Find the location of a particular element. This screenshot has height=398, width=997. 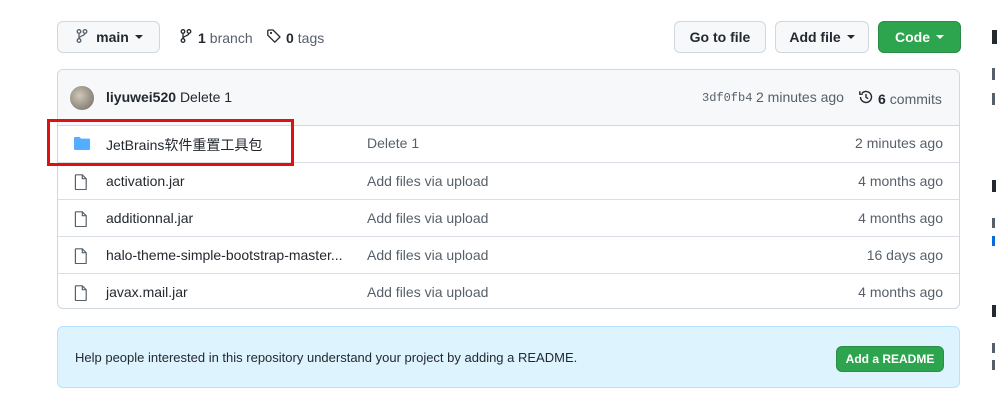

branch-select-label: main is located at coordinates (112, 37).